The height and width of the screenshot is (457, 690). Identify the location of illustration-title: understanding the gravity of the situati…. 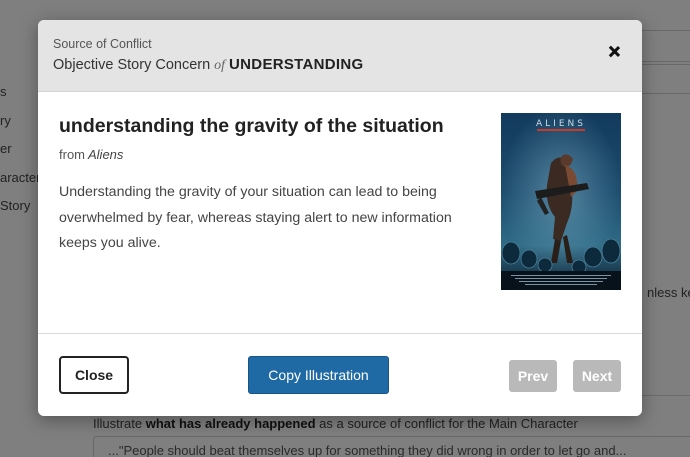
(251, 126).